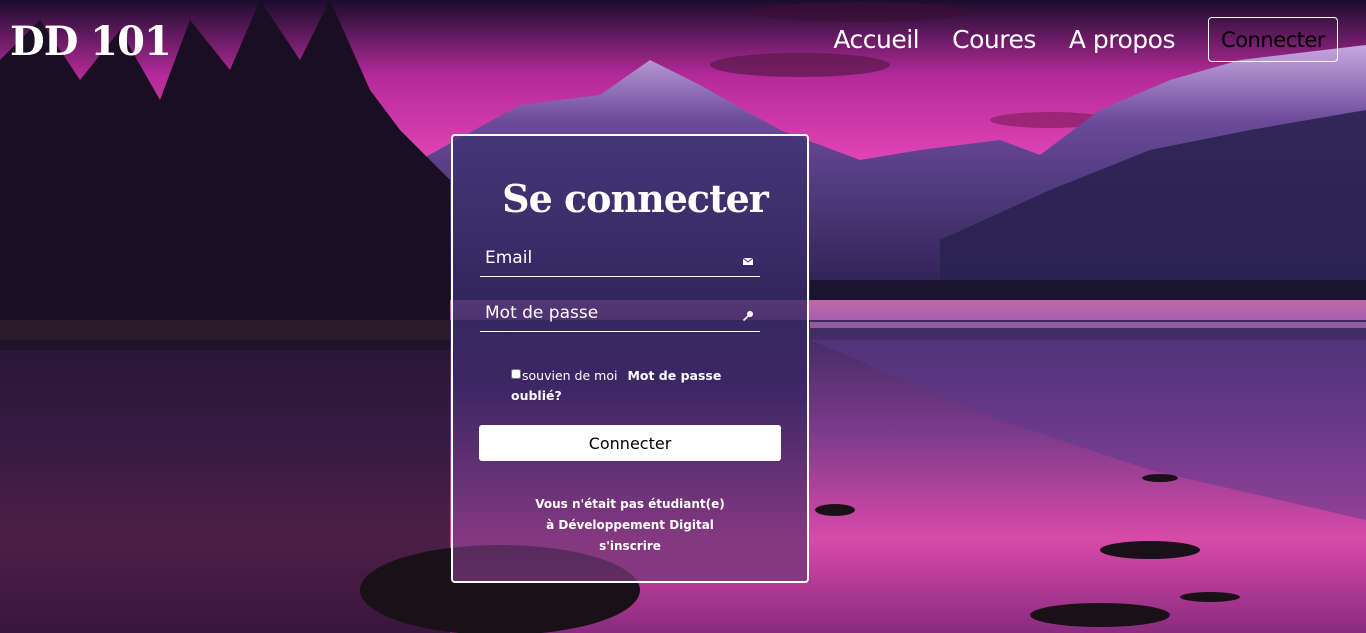  Describe the element at coordinates (876, 39) in the screenshot. I see `nav-link-accueil: Accueil` at that location.